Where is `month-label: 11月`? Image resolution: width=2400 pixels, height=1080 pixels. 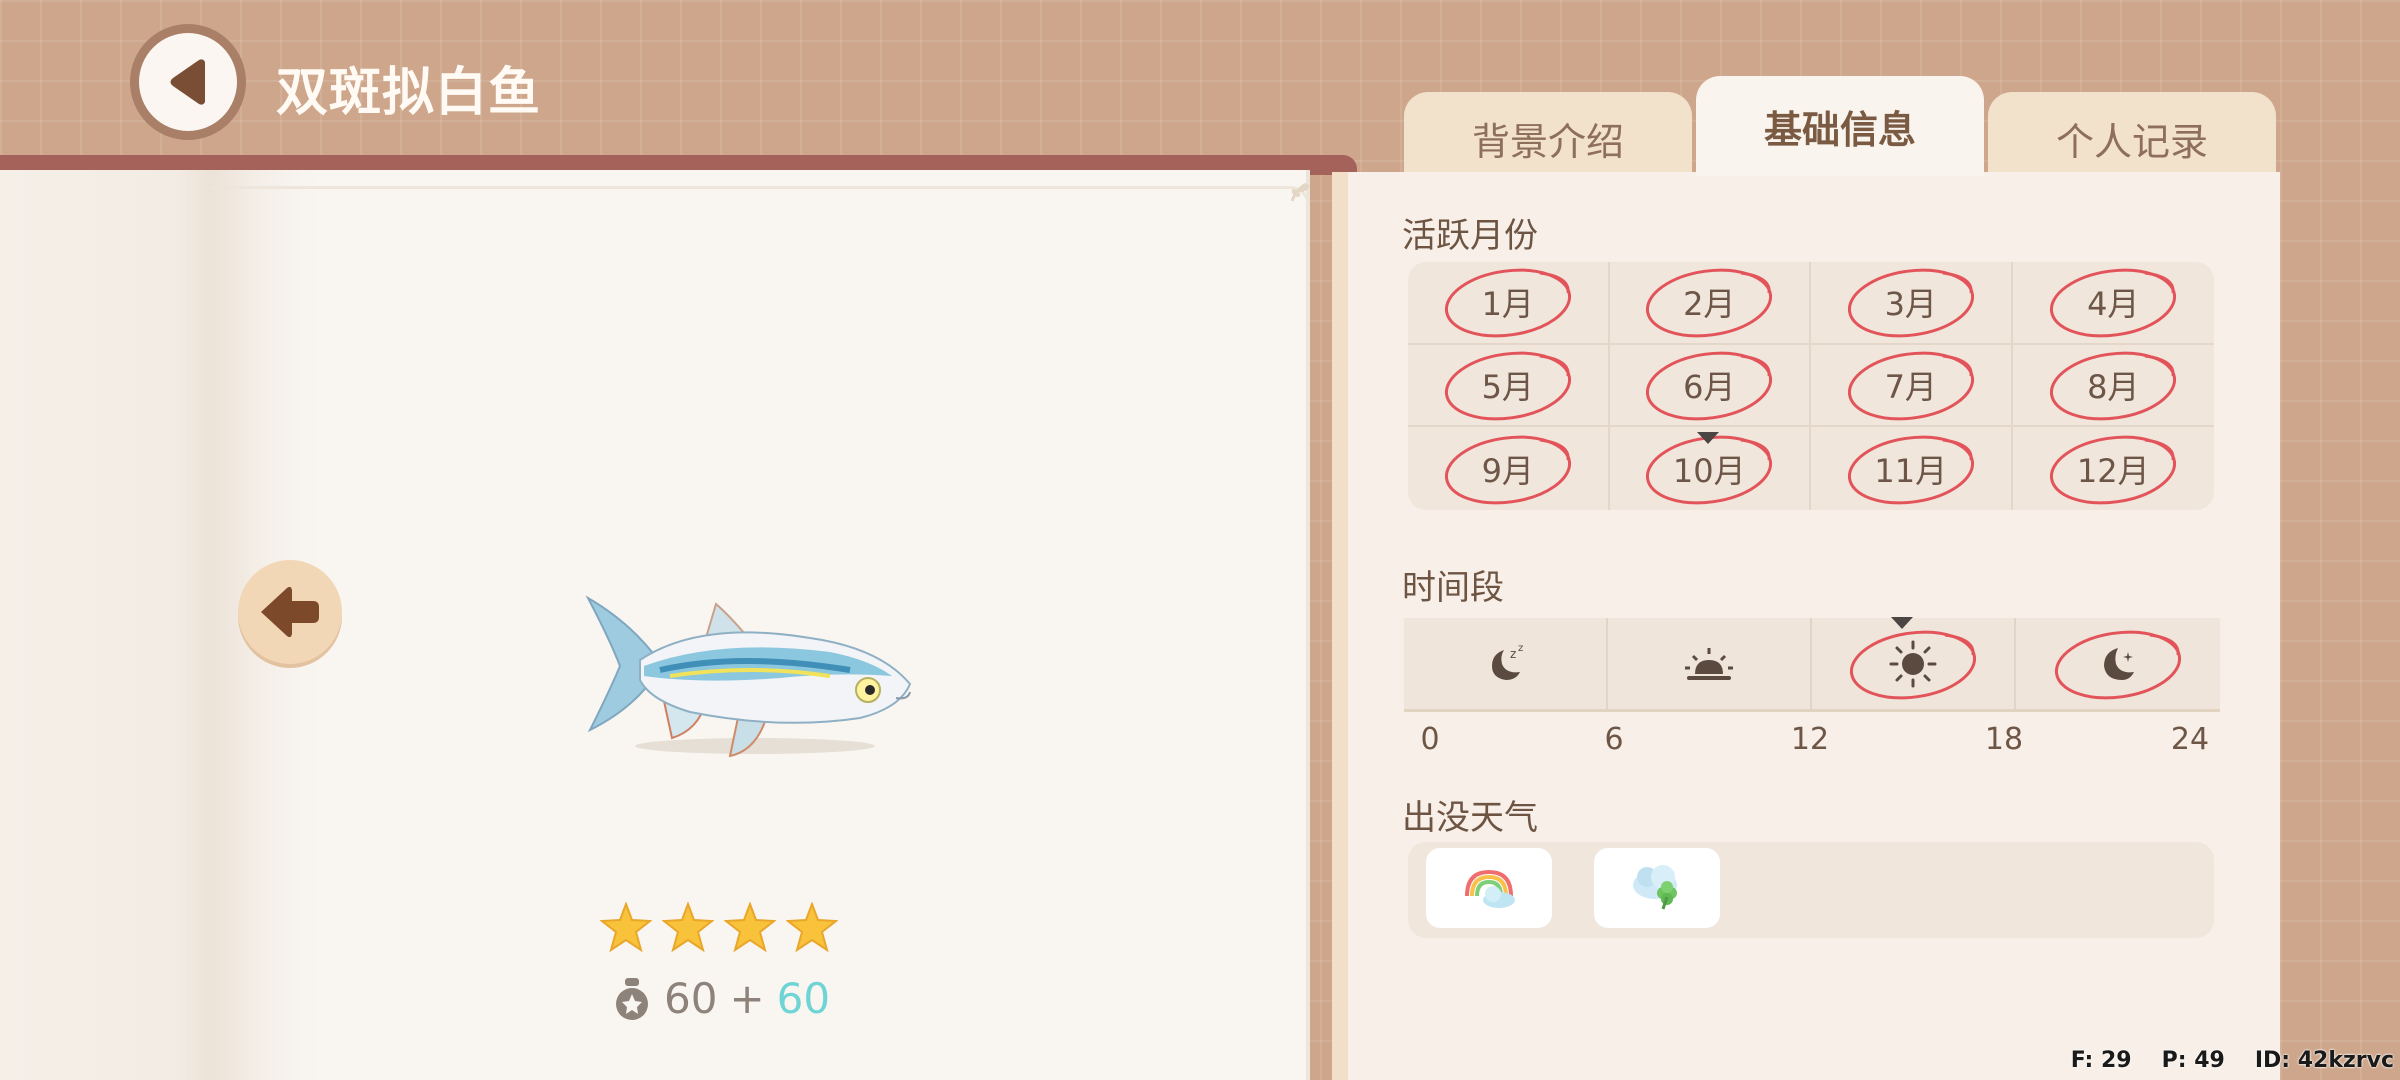
month-label: 11月 is located at coordinates (1911, 470).